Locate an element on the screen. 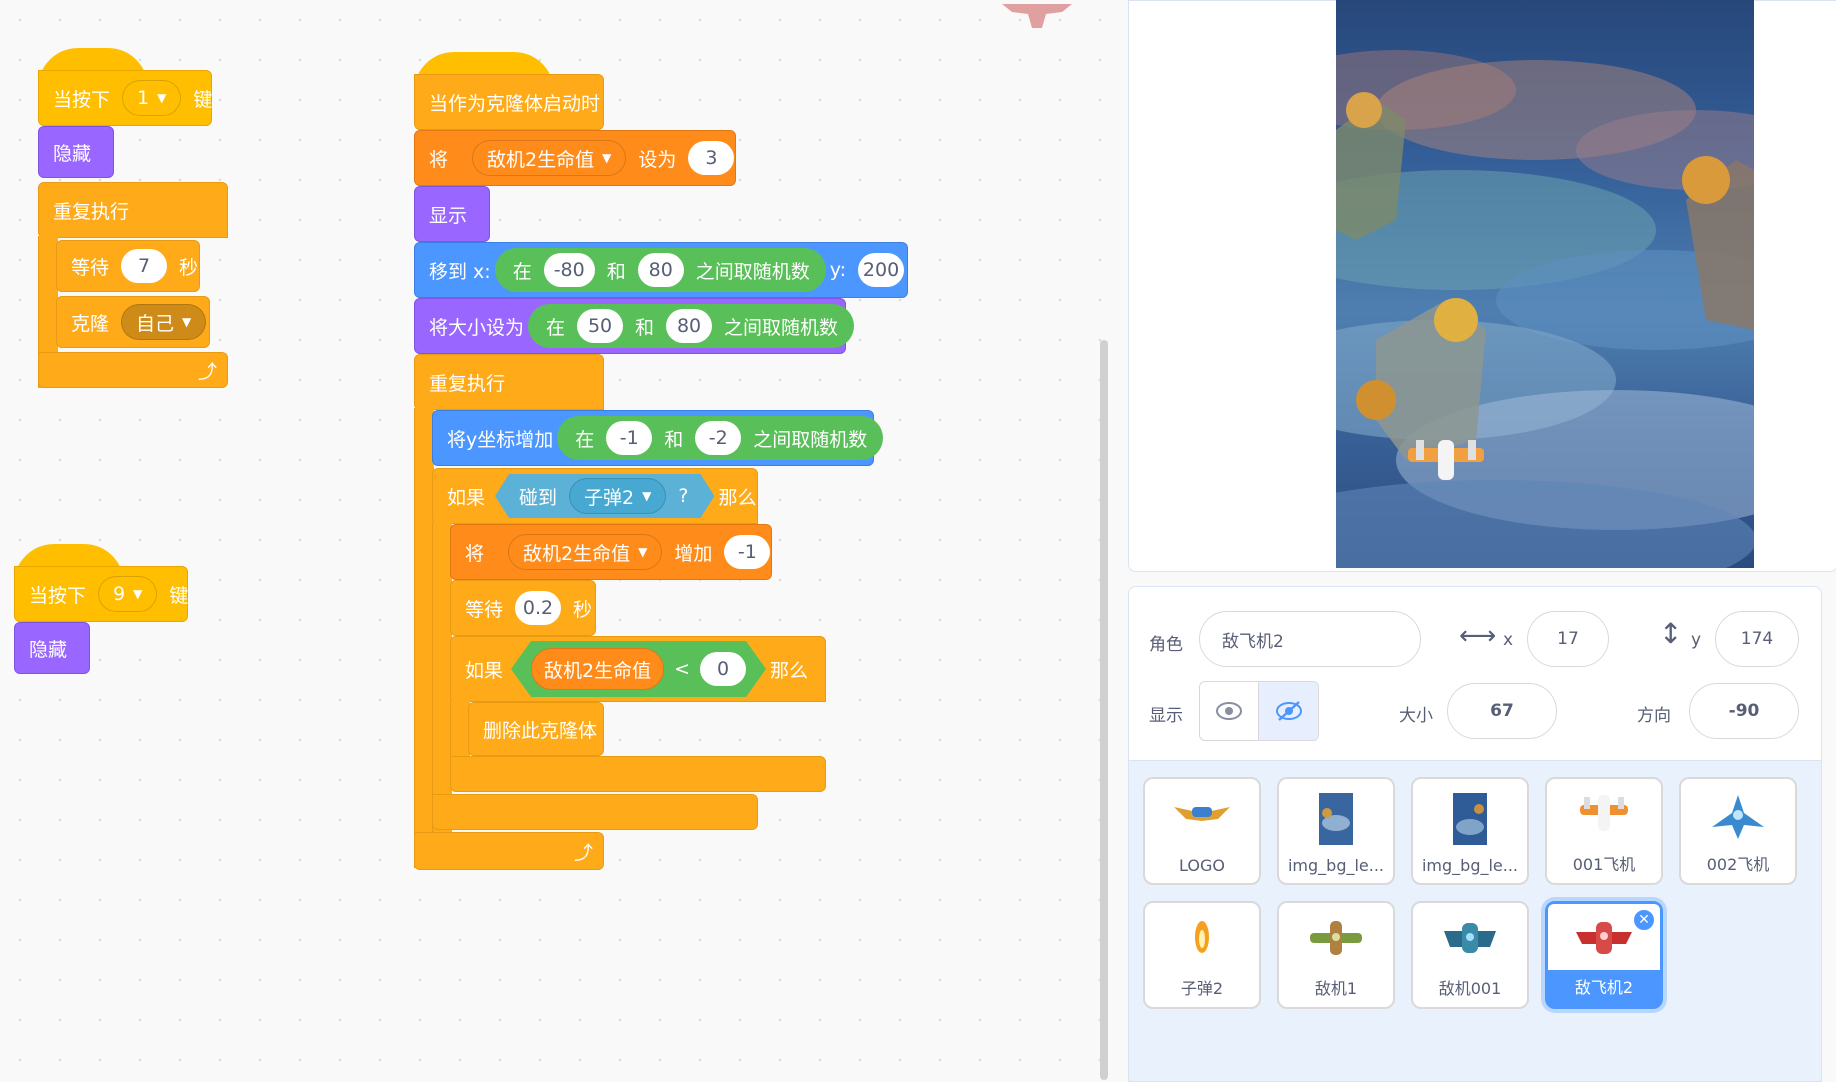  stage-canvas is located at coordinates (1545, 284).